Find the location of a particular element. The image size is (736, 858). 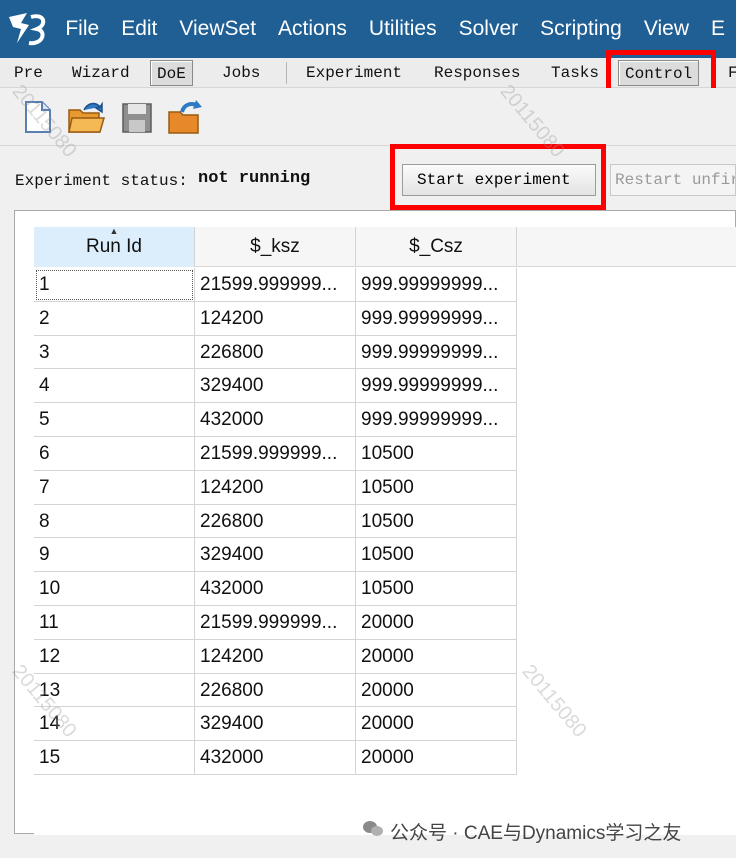

tab-separator is located at coordinates (286, 73).